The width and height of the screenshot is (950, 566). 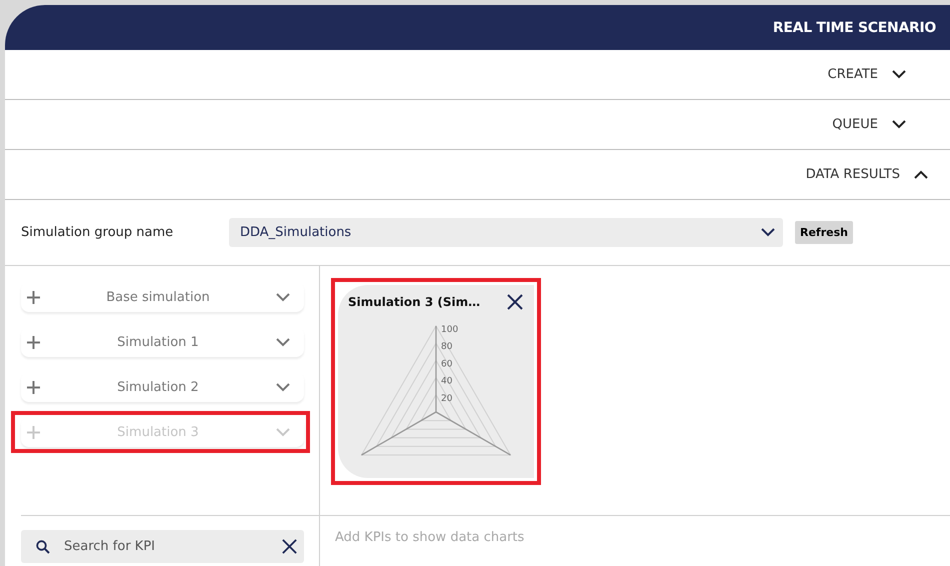 I want to click on axis-tick-label: 40, so click(x=446, y=381).